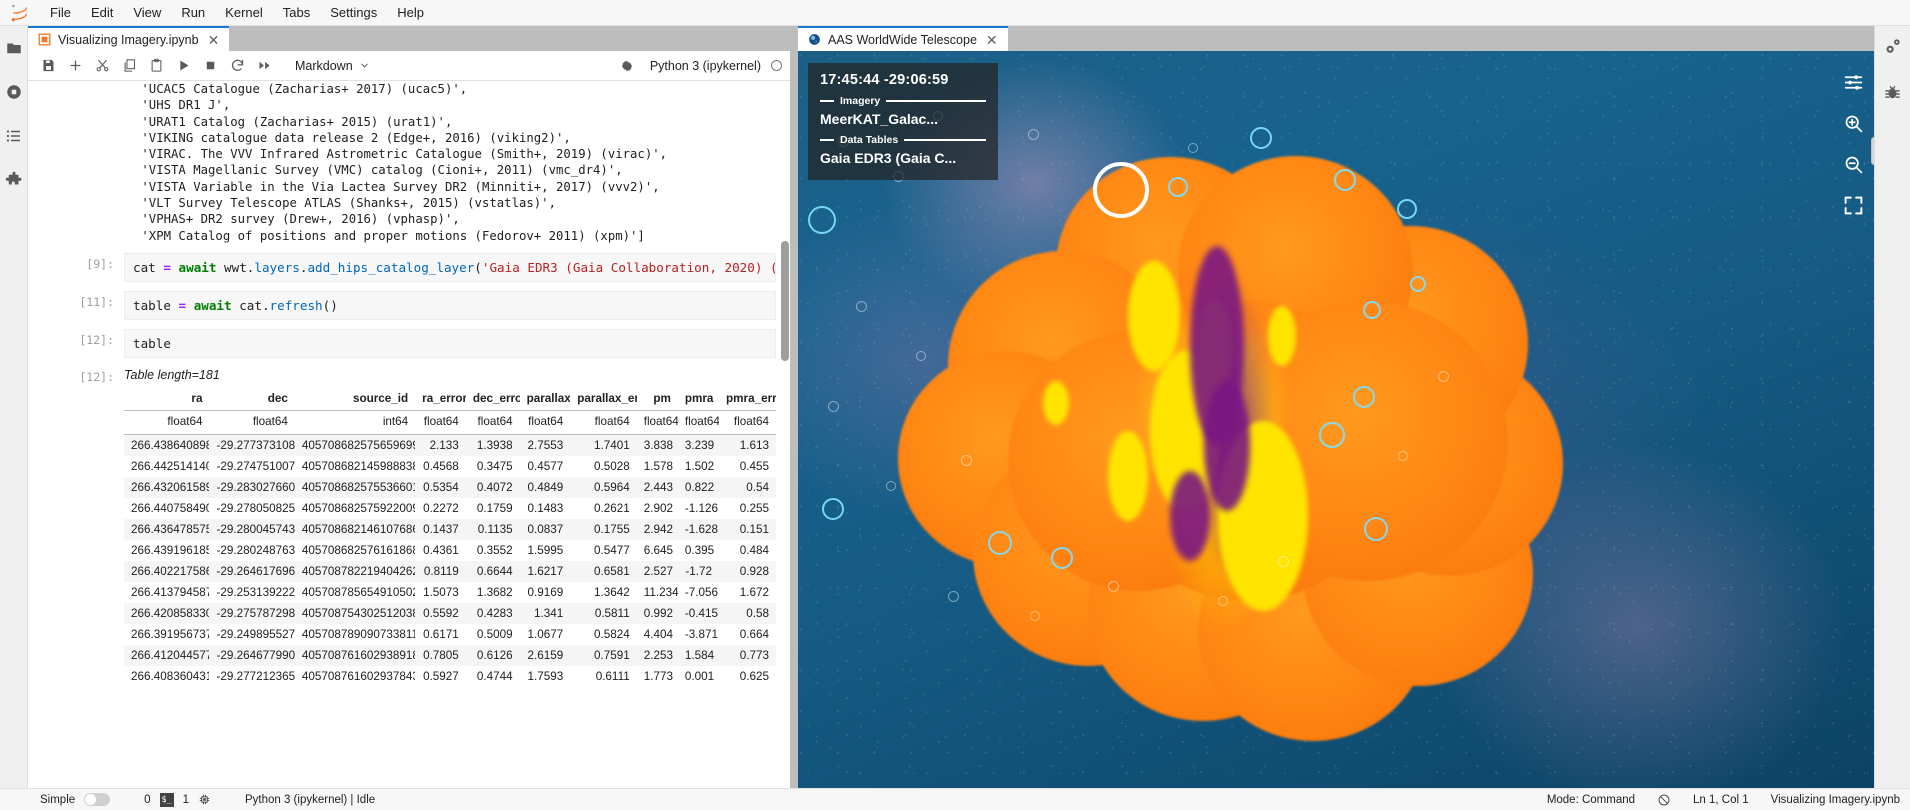 The height and width of the screenshot is (810, 1910). What do you see at coordinates (170, 466) in the screenshot?
I see `table-cell: 266.4425141408` at bounding box center [170, 466].